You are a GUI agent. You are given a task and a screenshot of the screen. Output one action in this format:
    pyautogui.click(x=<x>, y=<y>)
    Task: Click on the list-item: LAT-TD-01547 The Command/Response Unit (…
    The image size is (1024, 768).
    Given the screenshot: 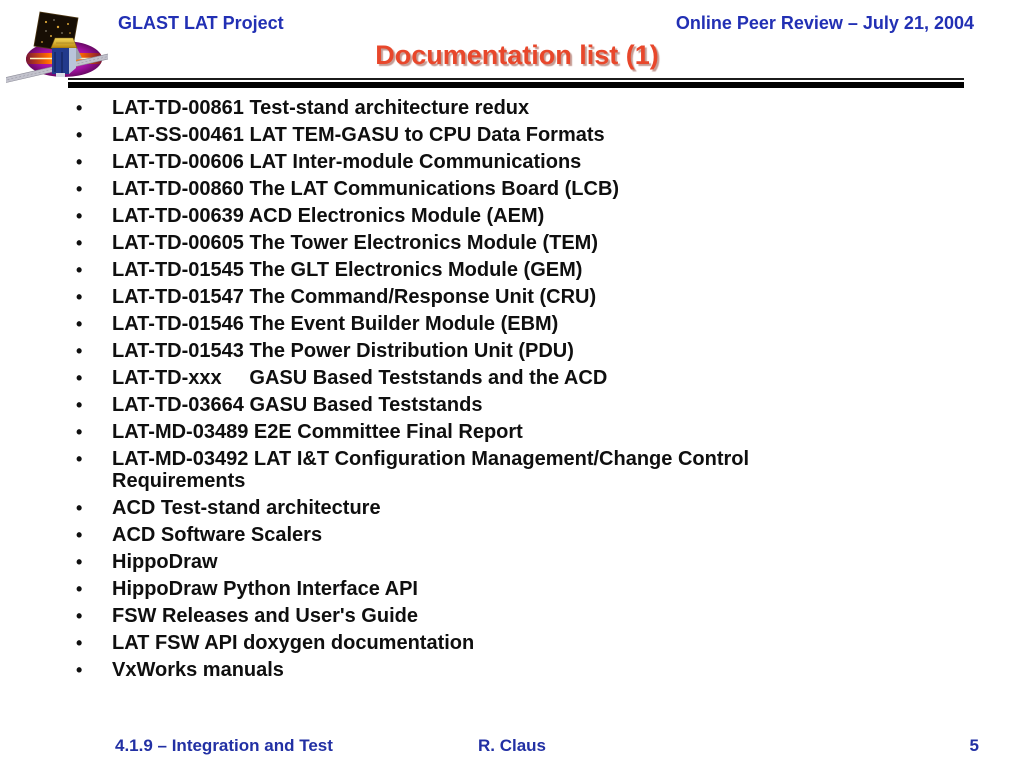 What is the action you would take?
    pyautogui.click(x=446, y=297)
    